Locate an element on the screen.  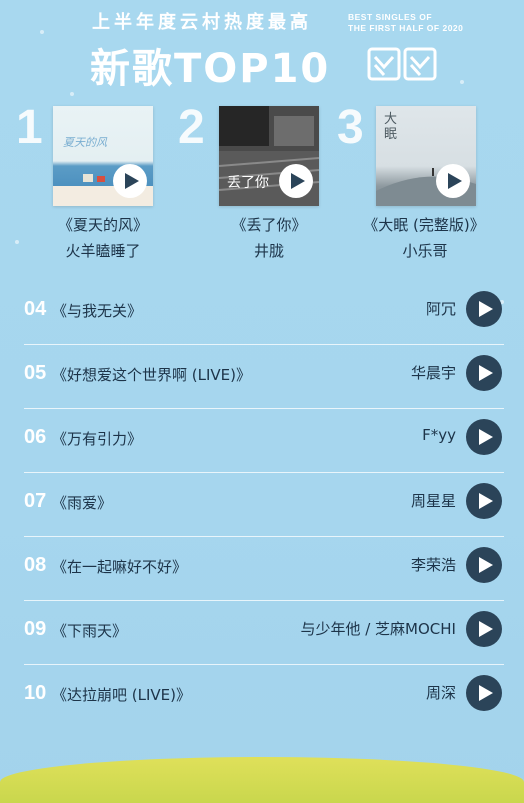
rank-number: 3 is located at coordinates (350, 127).